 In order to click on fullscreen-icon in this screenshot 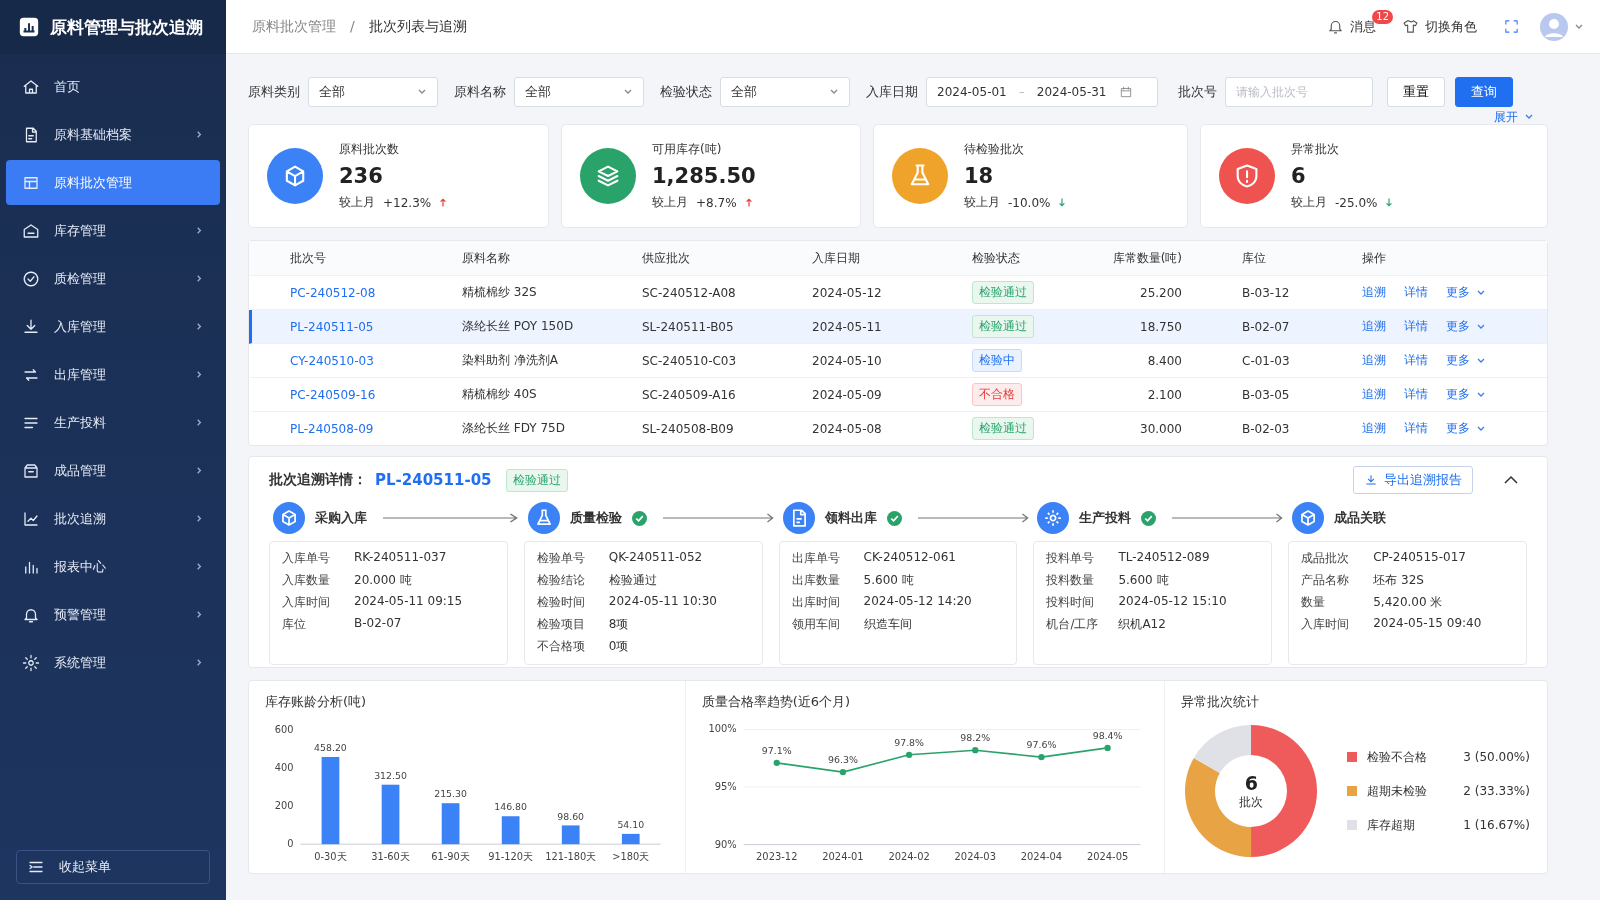, I will do `click(1511, 26)`.